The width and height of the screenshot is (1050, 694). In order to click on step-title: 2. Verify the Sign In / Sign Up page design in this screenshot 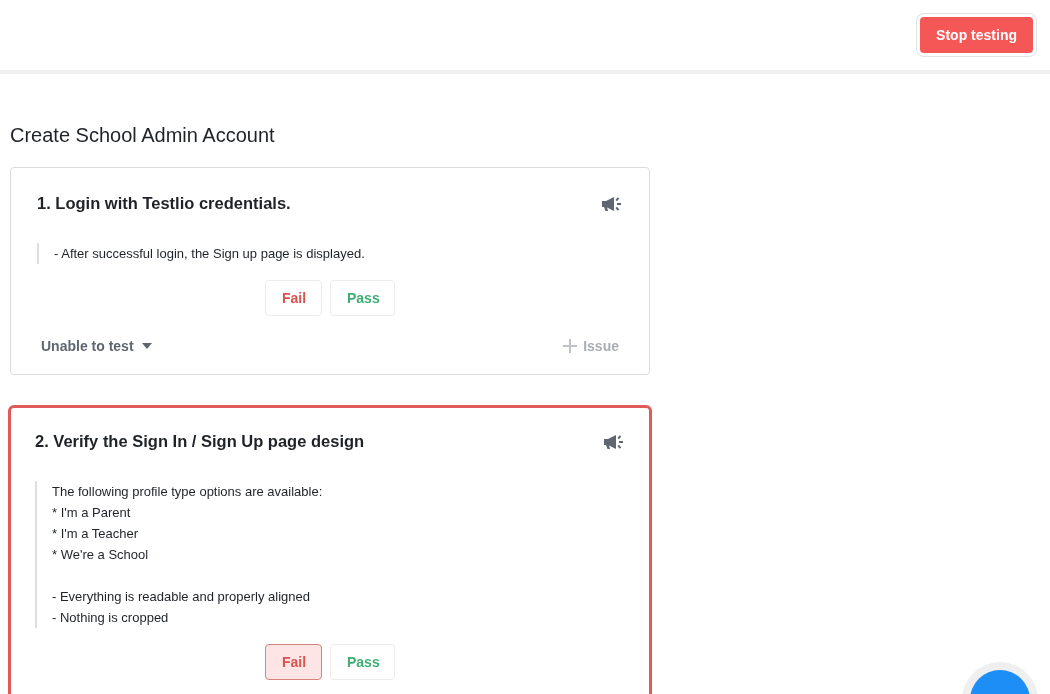, I will do `click(200, 441)`.